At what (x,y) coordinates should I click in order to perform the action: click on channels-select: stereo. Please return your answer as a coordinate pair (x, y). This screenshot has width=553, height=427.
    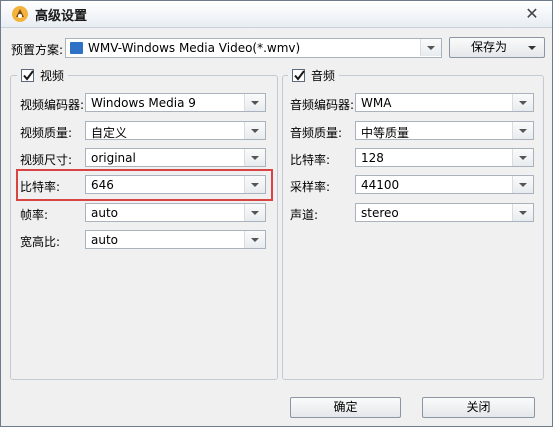
    Looking at the image, I should click on (444, 212).